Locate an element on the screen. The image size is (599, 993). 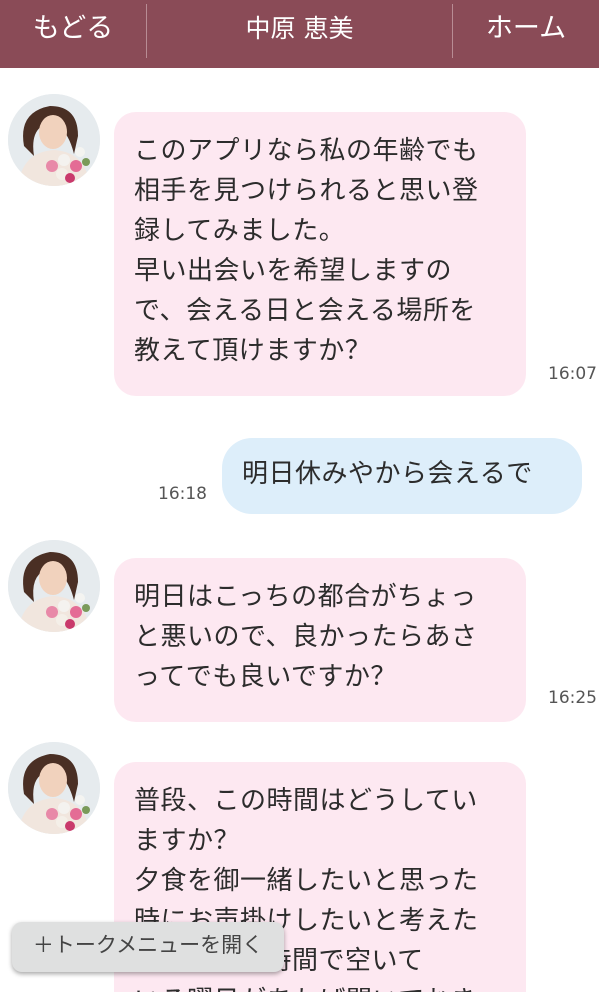
message-timestamp: 16:07 is located at coordinates (572, 374).